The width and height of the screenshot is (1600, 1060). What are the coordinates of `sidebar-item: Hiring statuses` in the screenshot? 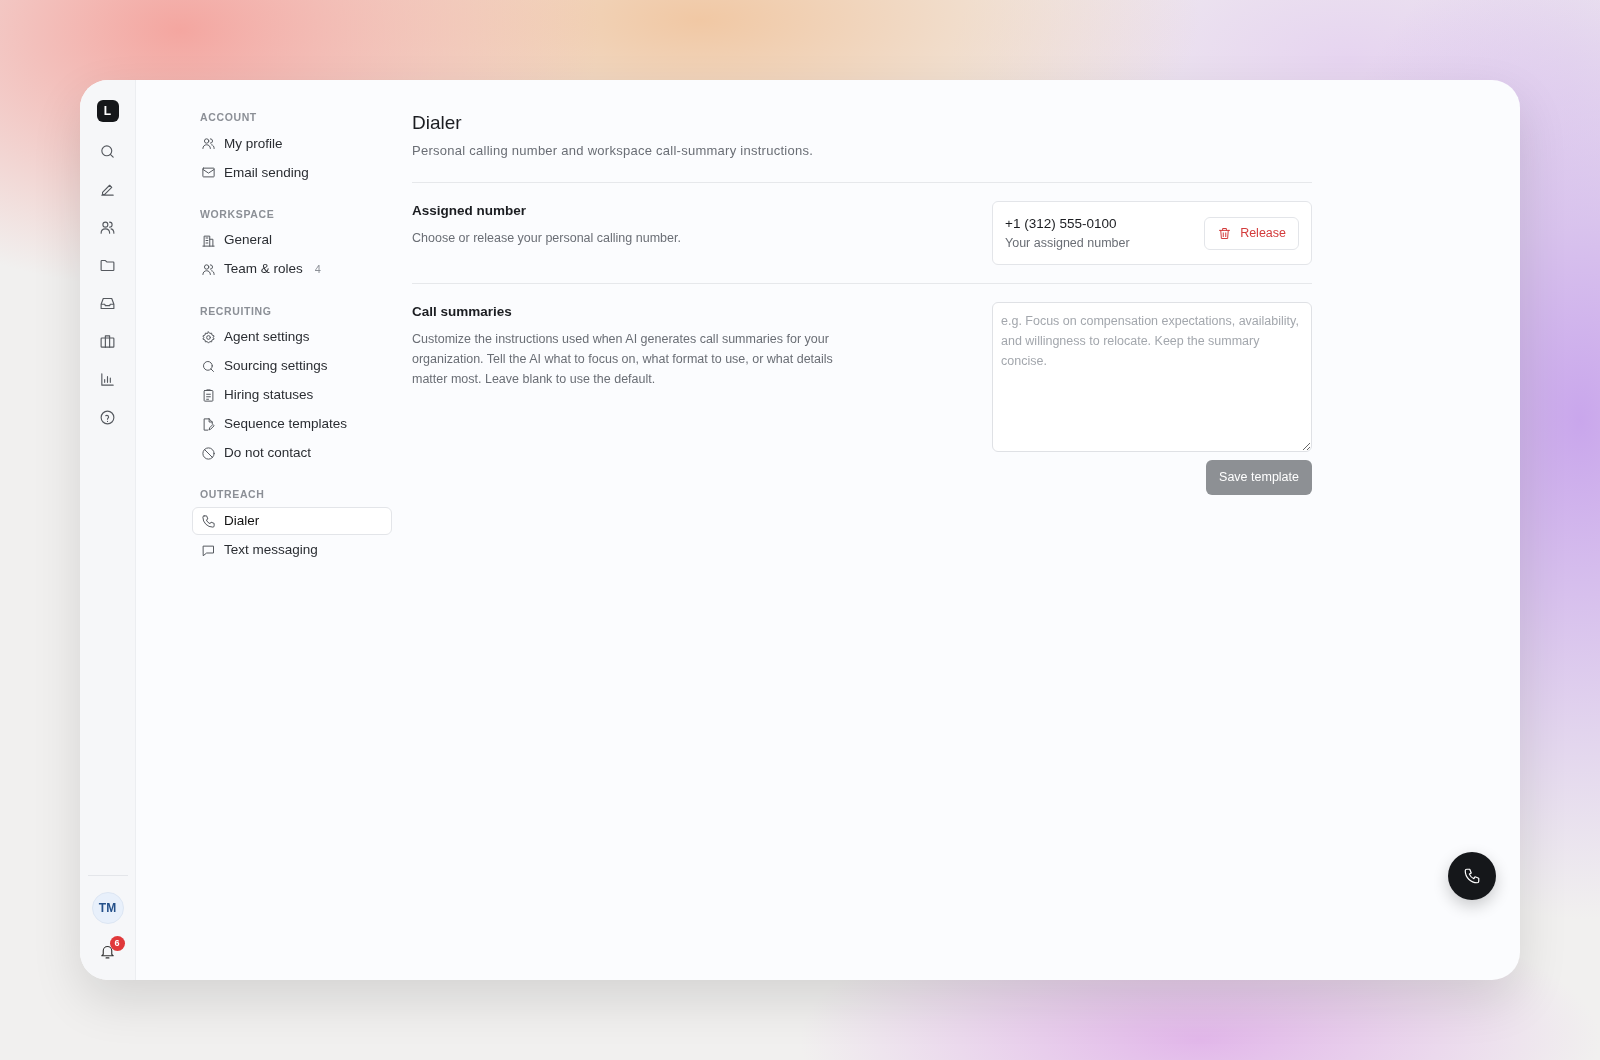 It's located at (292, 395).